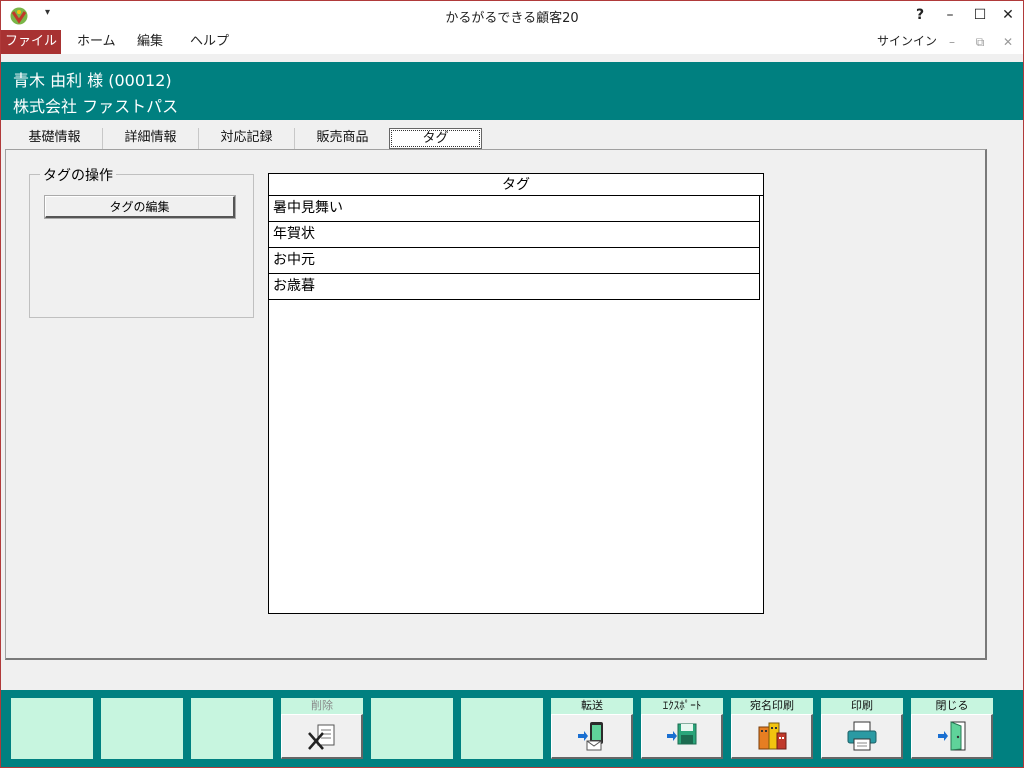 The image size is (1024, 768). What do you see at coordinates (920, 15) in the screenshot?
I see `help-button: ?` at bounding box center [920, 15].